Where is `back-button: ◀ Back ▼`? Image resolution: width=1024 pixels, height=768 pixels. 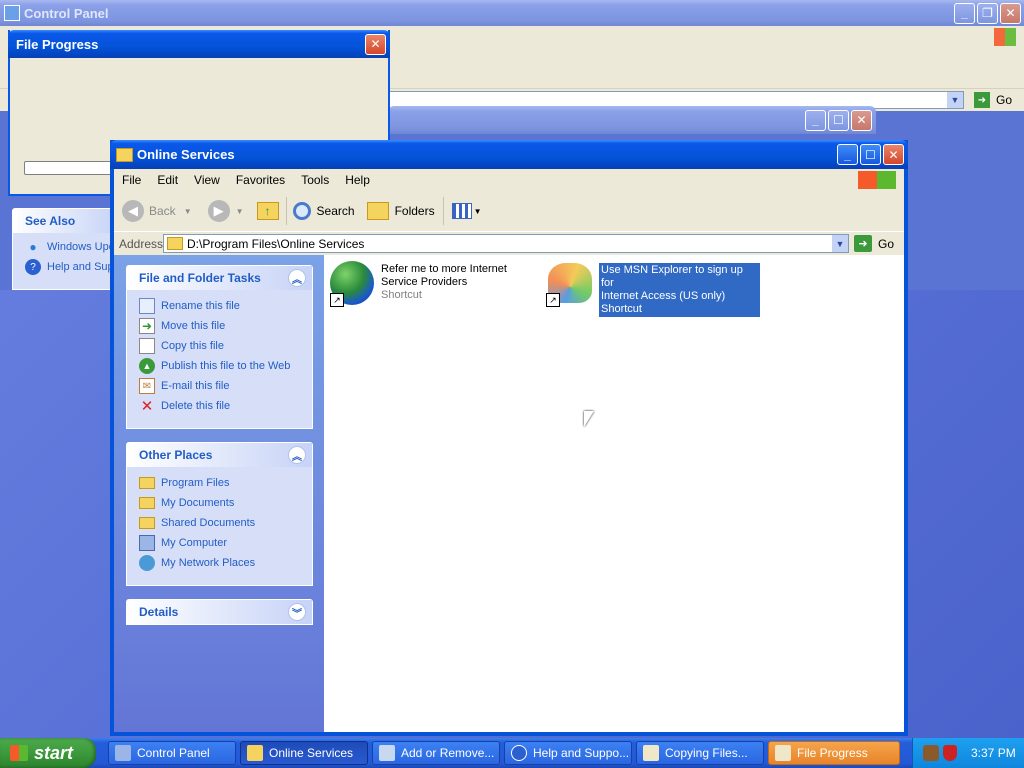
back-button: ◀ Back ▼ is located at coordinates (157, 211).